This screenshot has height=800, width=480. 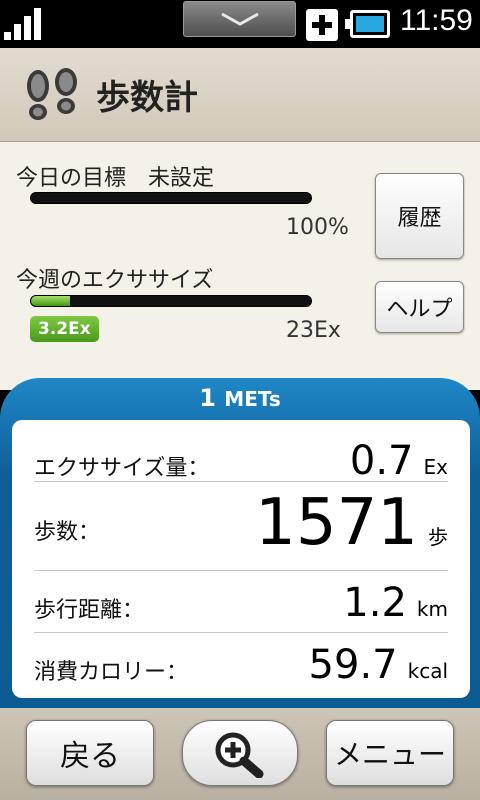 I want to click on stat-row-distance: 歩行距離： 1.2 km, so click(x=241, y=603).